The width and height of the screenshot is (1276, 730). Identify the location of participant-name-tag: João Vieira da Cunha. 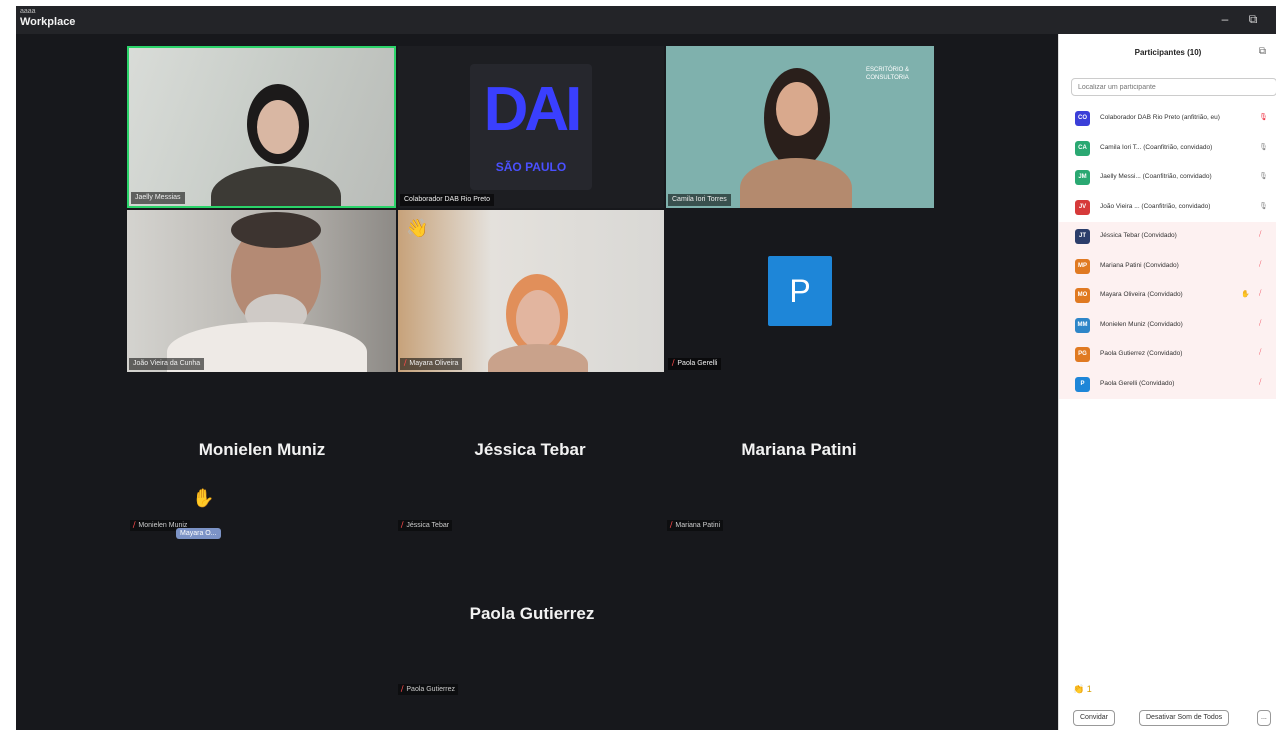
(167, 364).